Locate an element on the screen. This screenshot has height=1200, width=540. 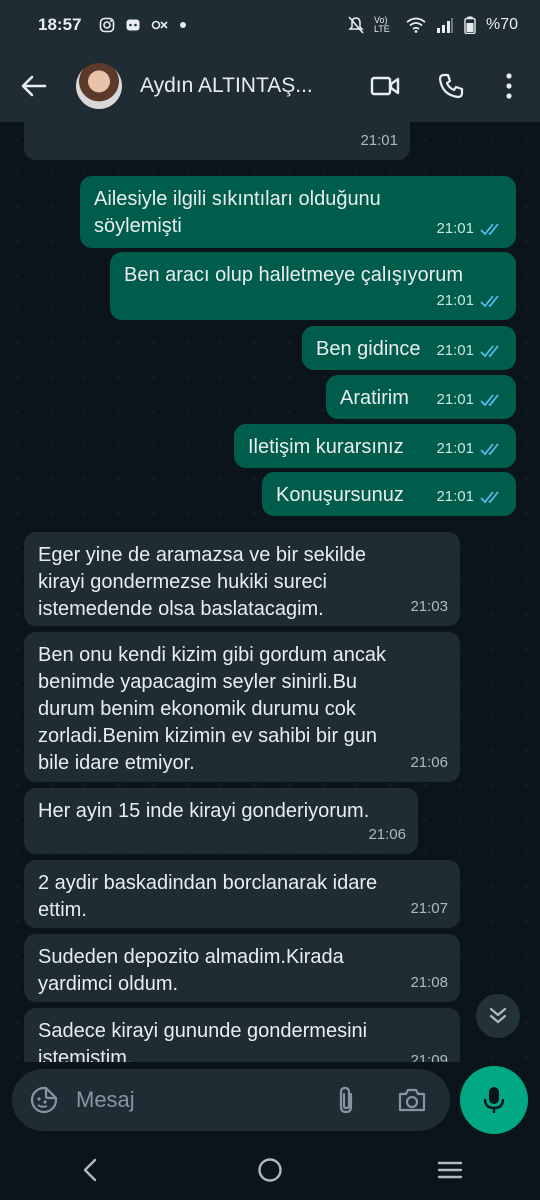
phone-icon is located at coordinates (451, 86).